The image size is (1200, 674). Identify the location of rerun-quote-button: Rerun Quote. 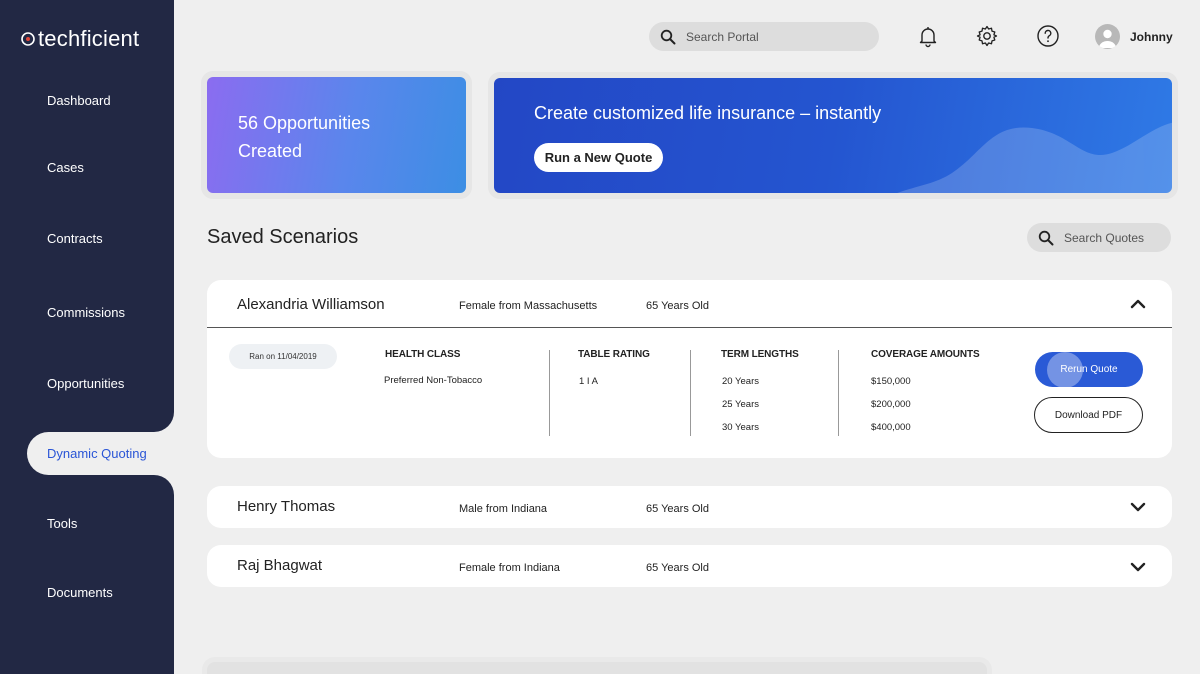
(1089, 370).